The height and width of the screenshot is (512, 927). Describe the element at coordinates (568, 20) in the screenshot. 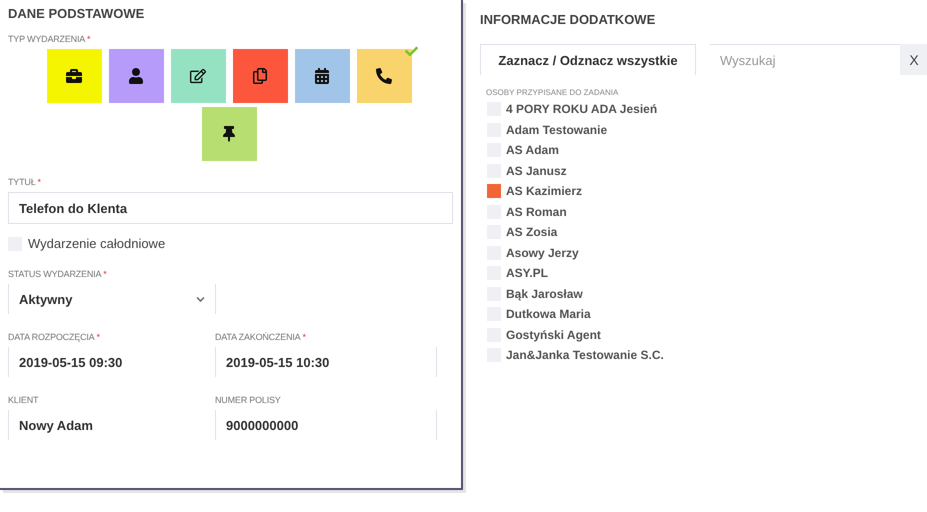

I see `section-title: INFORMACJE DODATKOWE` at that location.